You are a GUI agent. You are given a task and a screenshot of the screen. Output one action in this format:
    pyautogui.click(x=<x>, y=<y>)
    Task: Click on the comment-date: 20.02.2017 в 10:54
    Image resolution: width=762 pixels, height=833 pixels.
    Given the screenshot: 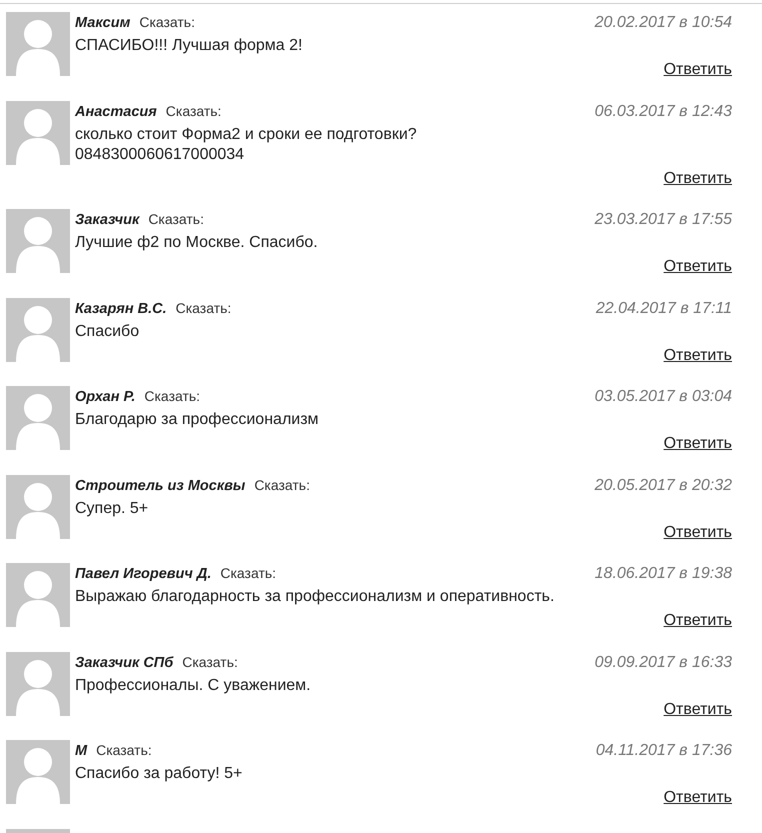 What is the action you would take?
    pyautogui.click(x=663, y=23)
    